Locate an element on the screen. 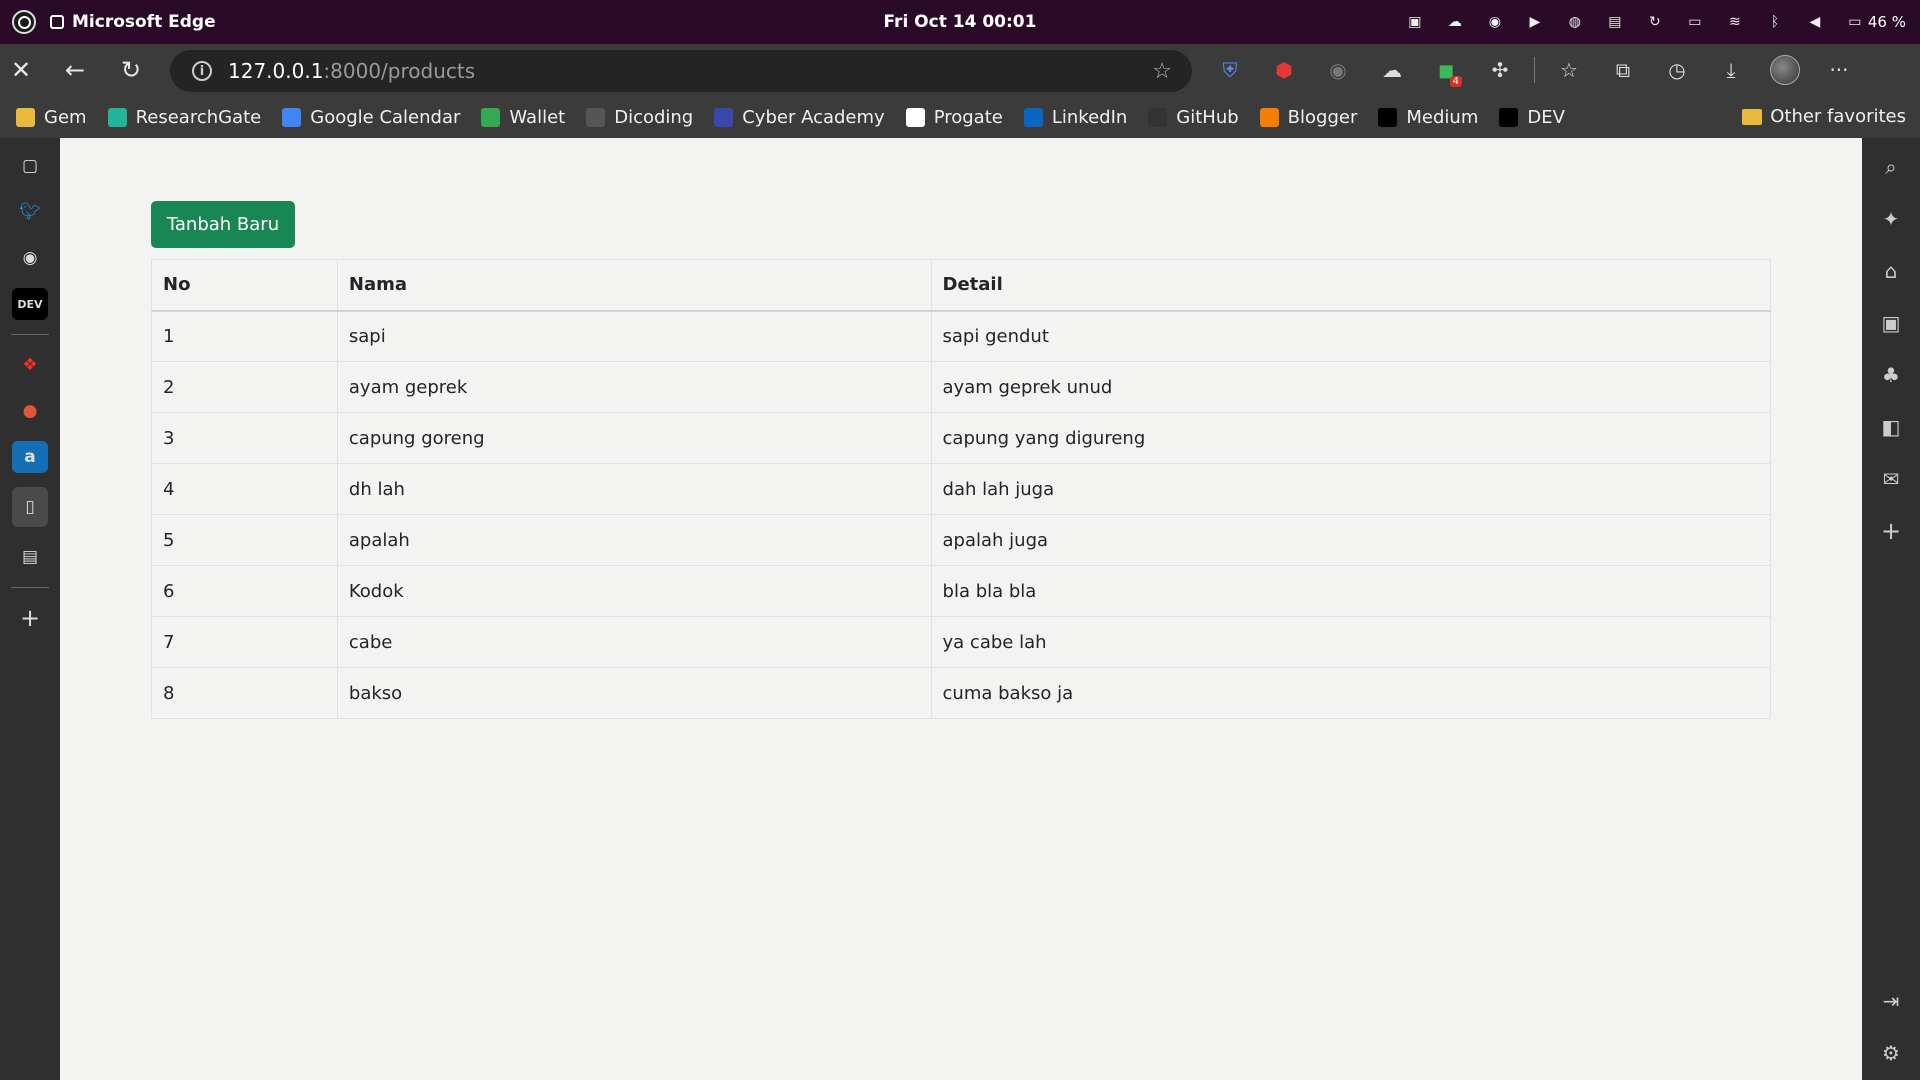 The width and height of the screenshot is (1920, 1080). hide-sidebar-icon: ⇥ is located at coordinates (1891, 1001).